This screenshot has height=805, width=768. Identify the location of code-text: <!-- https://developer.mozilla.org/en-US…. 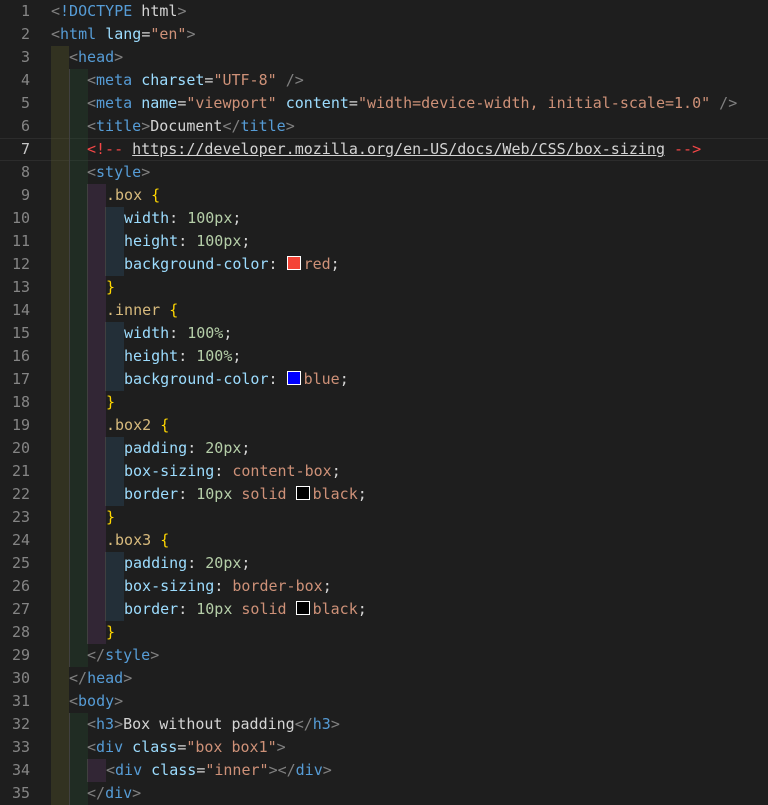
(394, 149).